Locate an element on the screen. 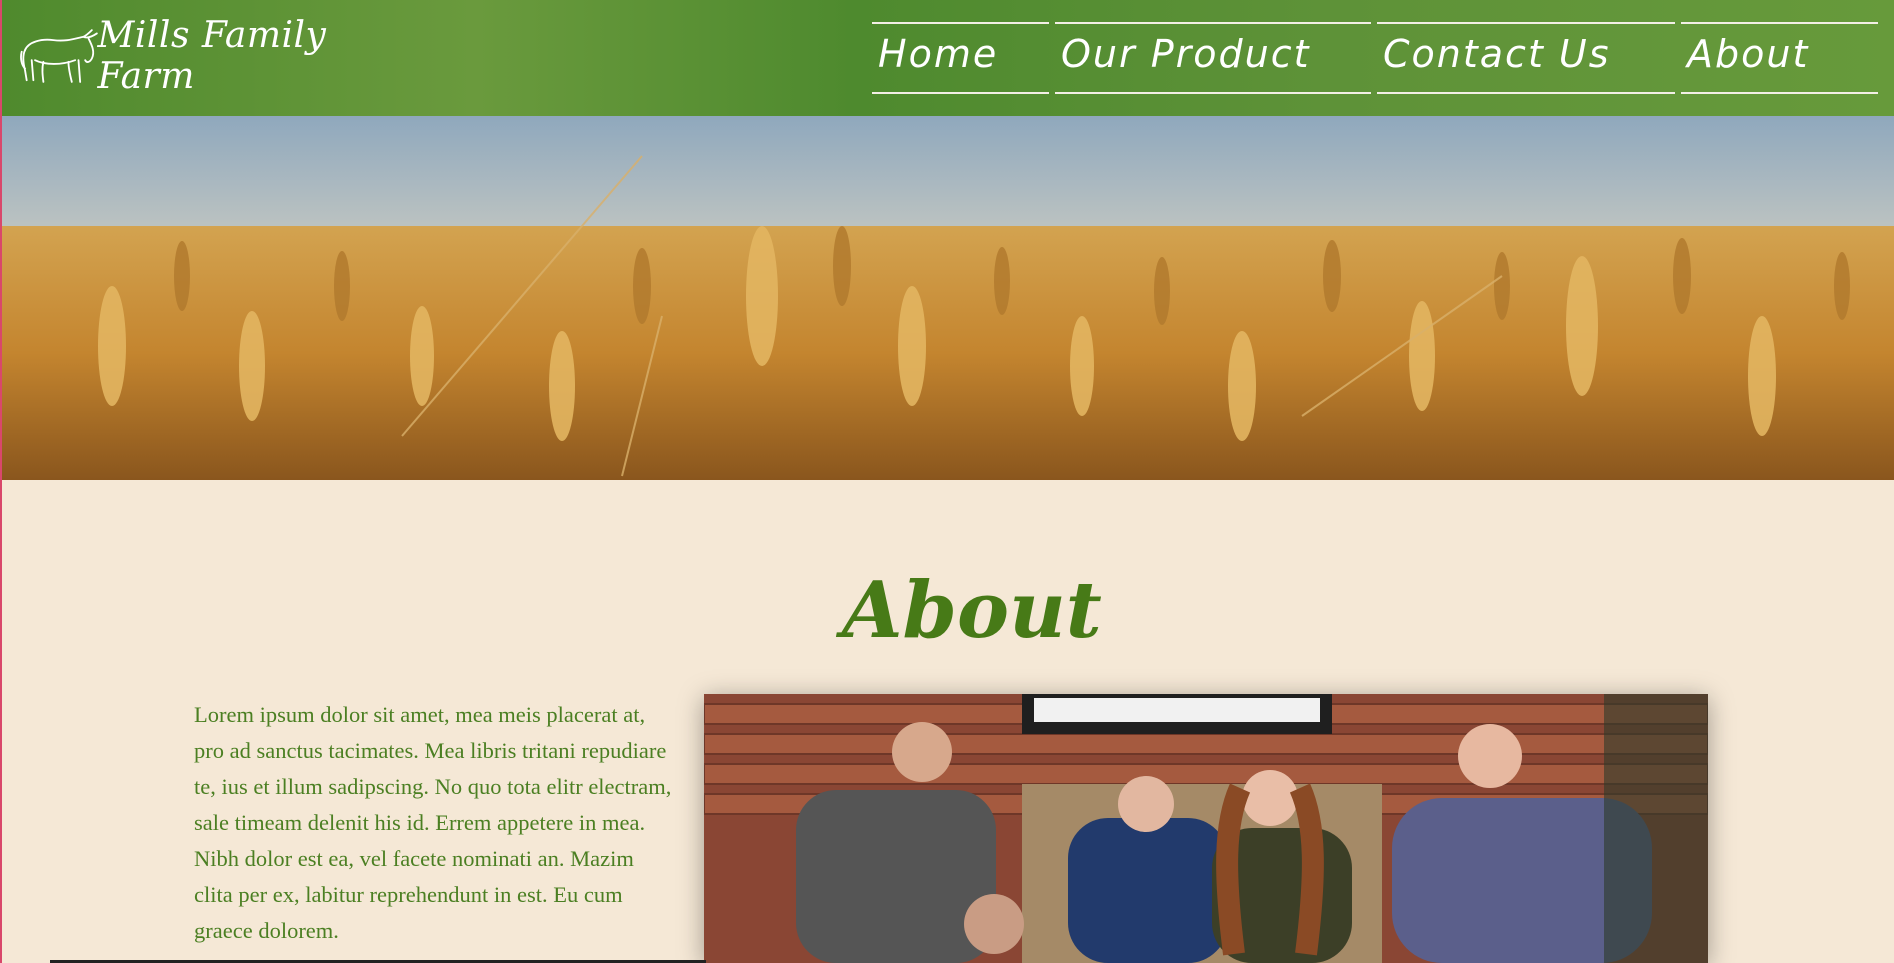 The image size is (1894, 963). cow-icon is located at coordinates (59, 55).